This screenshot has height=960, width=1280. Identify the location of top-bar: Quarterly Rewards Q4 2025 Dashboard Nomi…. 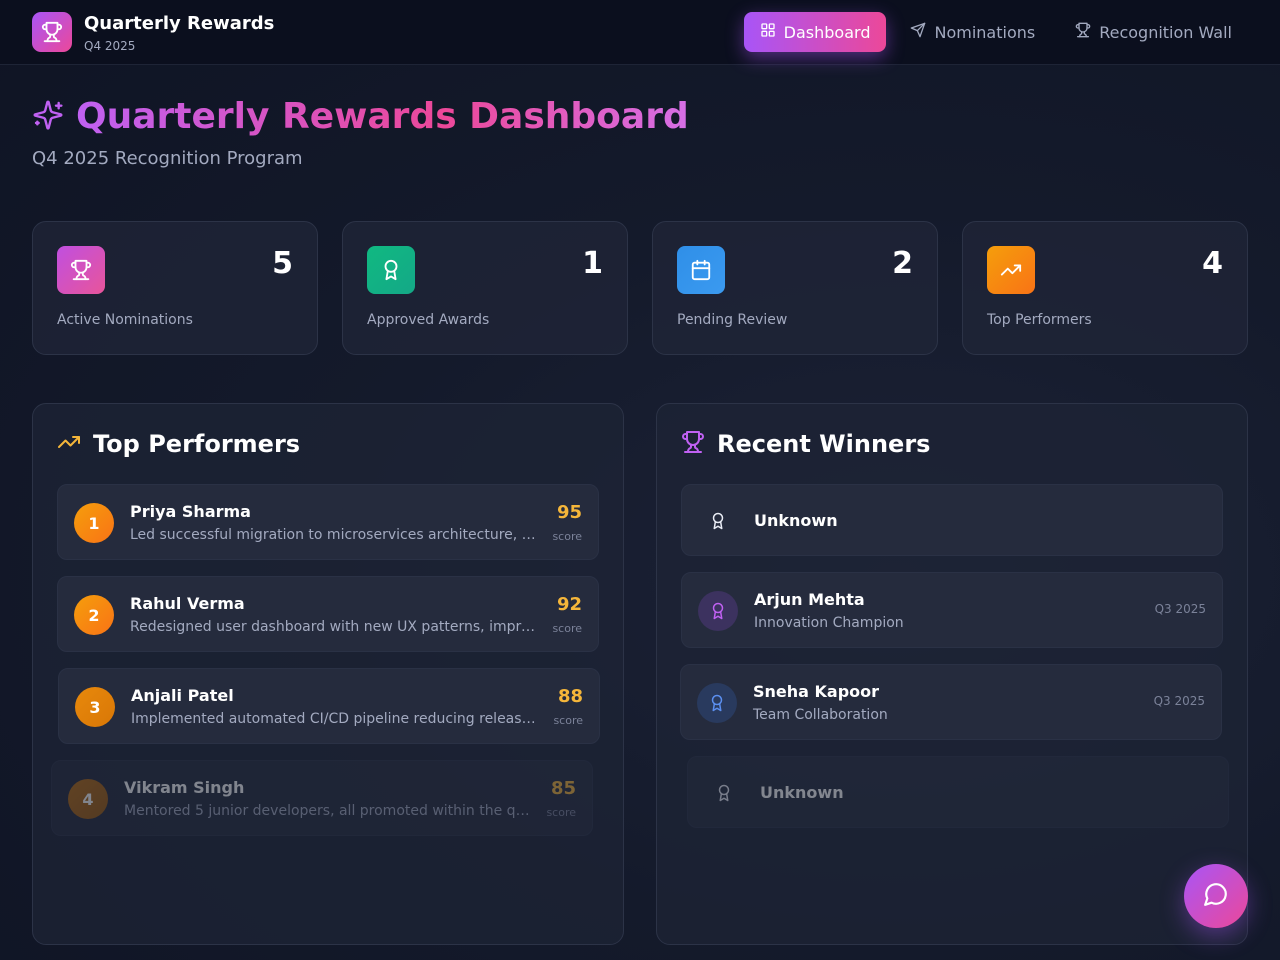
(640, 32).